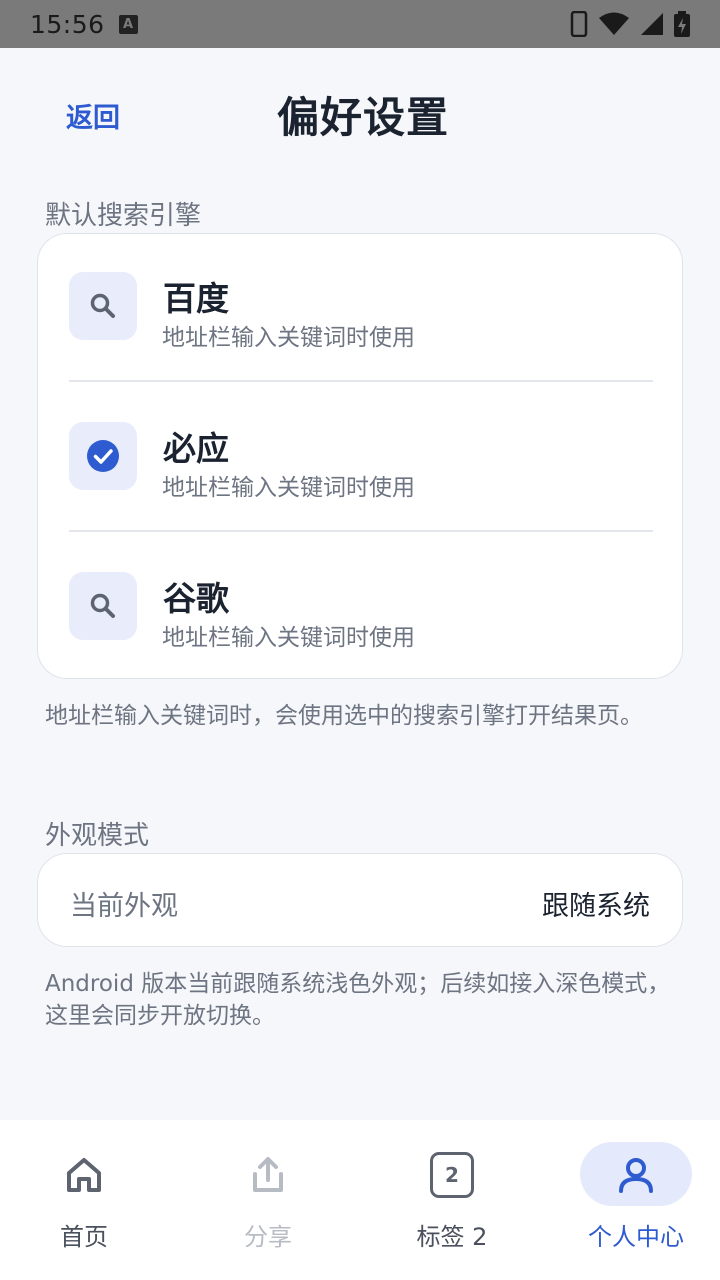 This screenshot has height=1280, width=720. Describe the element at coordinates (124, 906) in the screenshot. I see `appearance-label: 当前外观` at that location.